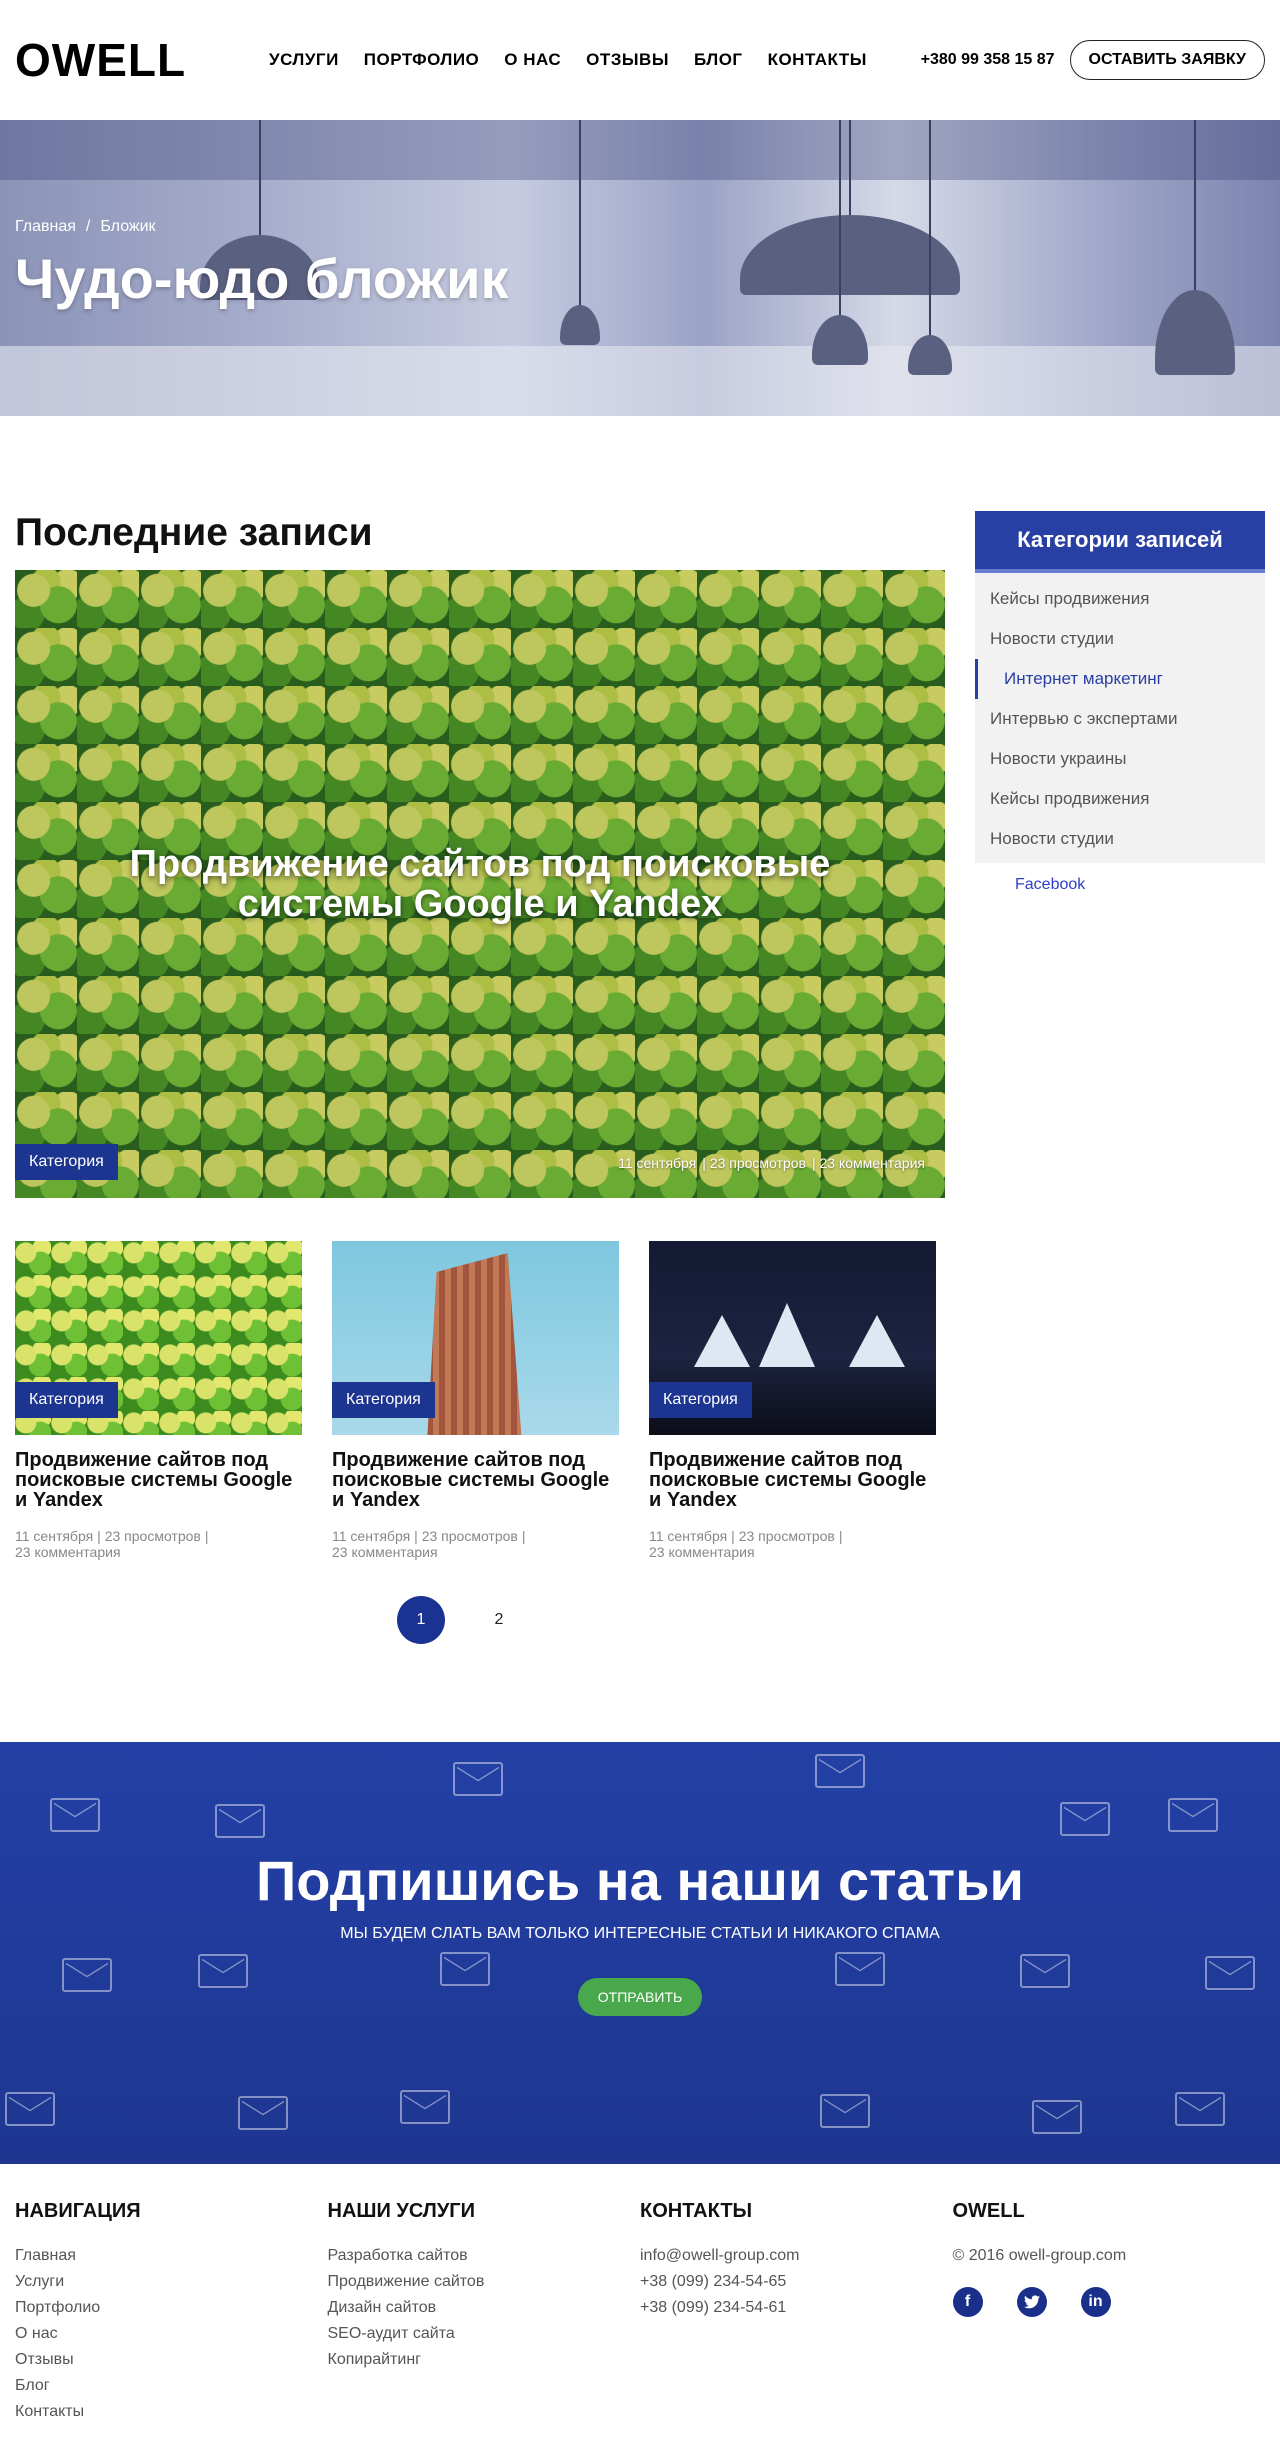 This screenshot has width=1280, height=2459. What do you see at coordinates (171, 2360) in the screenshot?
I see `footer-link: Отзывы` at bounding box center [171, 2360].